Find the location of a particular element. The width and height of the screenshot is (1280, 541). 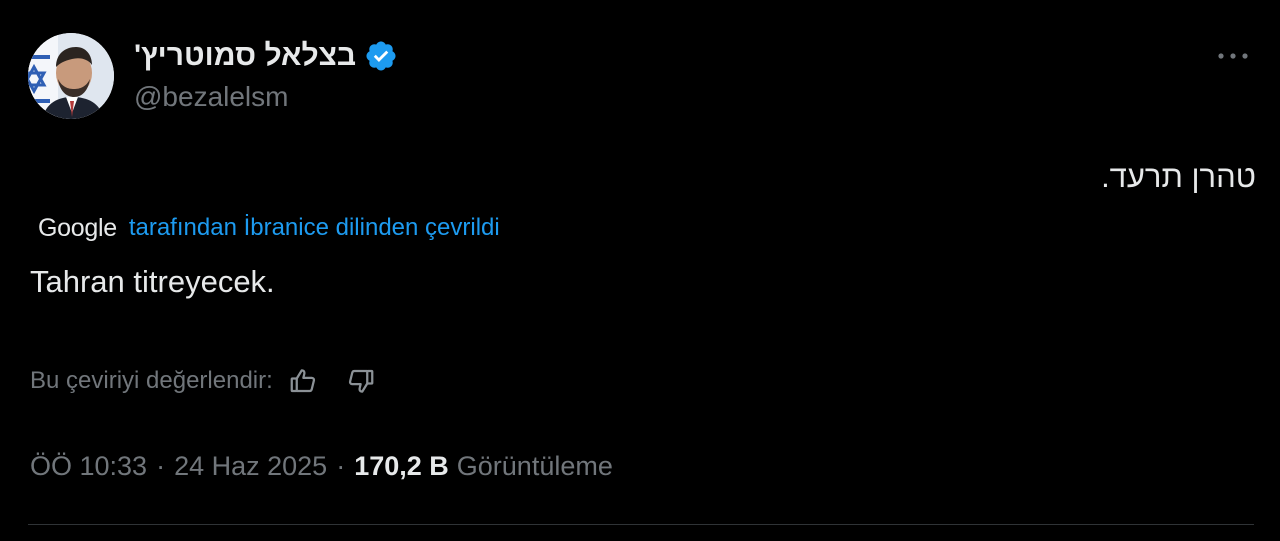

tweet-original-text: טהרן תרעד. is located at coordinates (1178, 176).